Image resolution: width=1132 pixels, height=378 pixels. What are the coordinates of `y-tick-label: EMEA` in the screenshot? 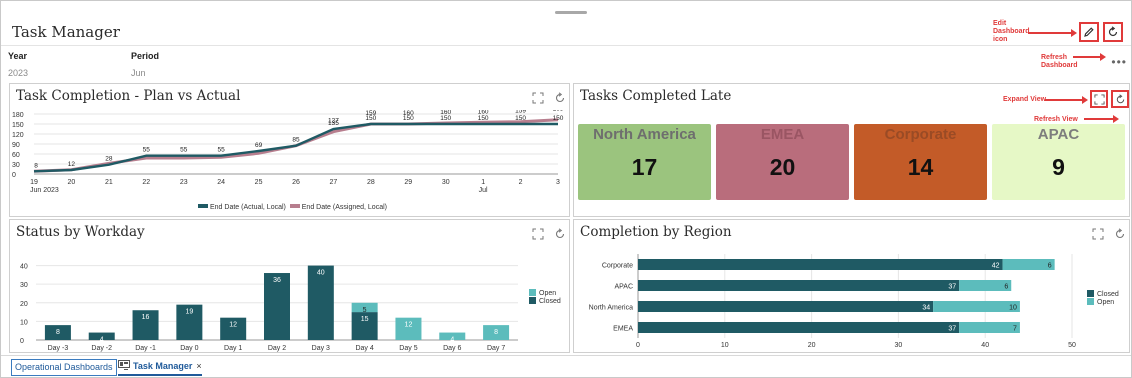 It's located at (623, 329).